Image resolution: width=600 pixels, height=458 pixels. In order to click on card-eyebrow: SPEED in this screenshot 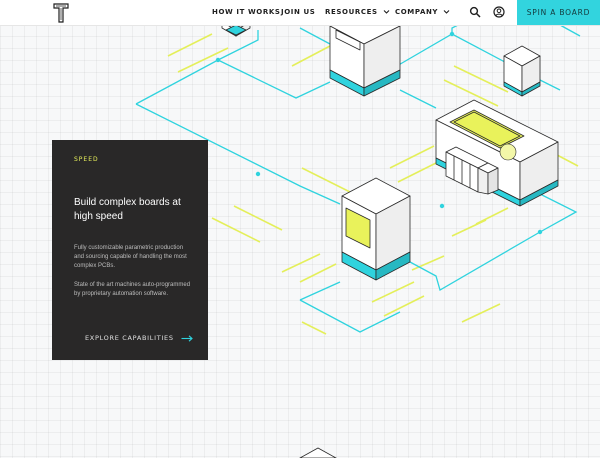, I will do `click(86, 159)`.